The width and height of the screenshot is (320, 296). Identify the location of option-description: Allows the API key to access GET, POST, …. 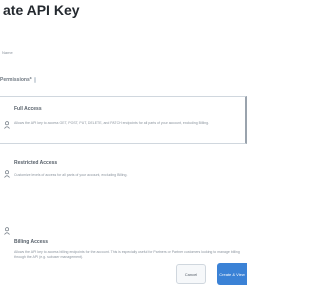
(111, 123).